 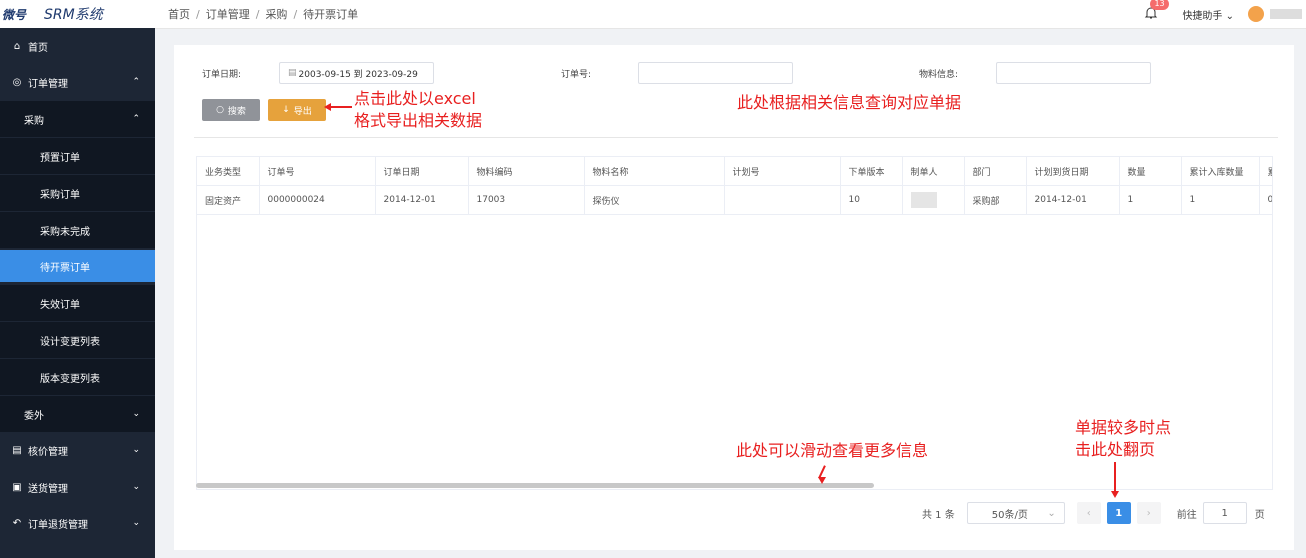 What do you see at coordinates (995, 171) in the screenshot?
I see `column-header: 部门` at bounding box center [995, 171].